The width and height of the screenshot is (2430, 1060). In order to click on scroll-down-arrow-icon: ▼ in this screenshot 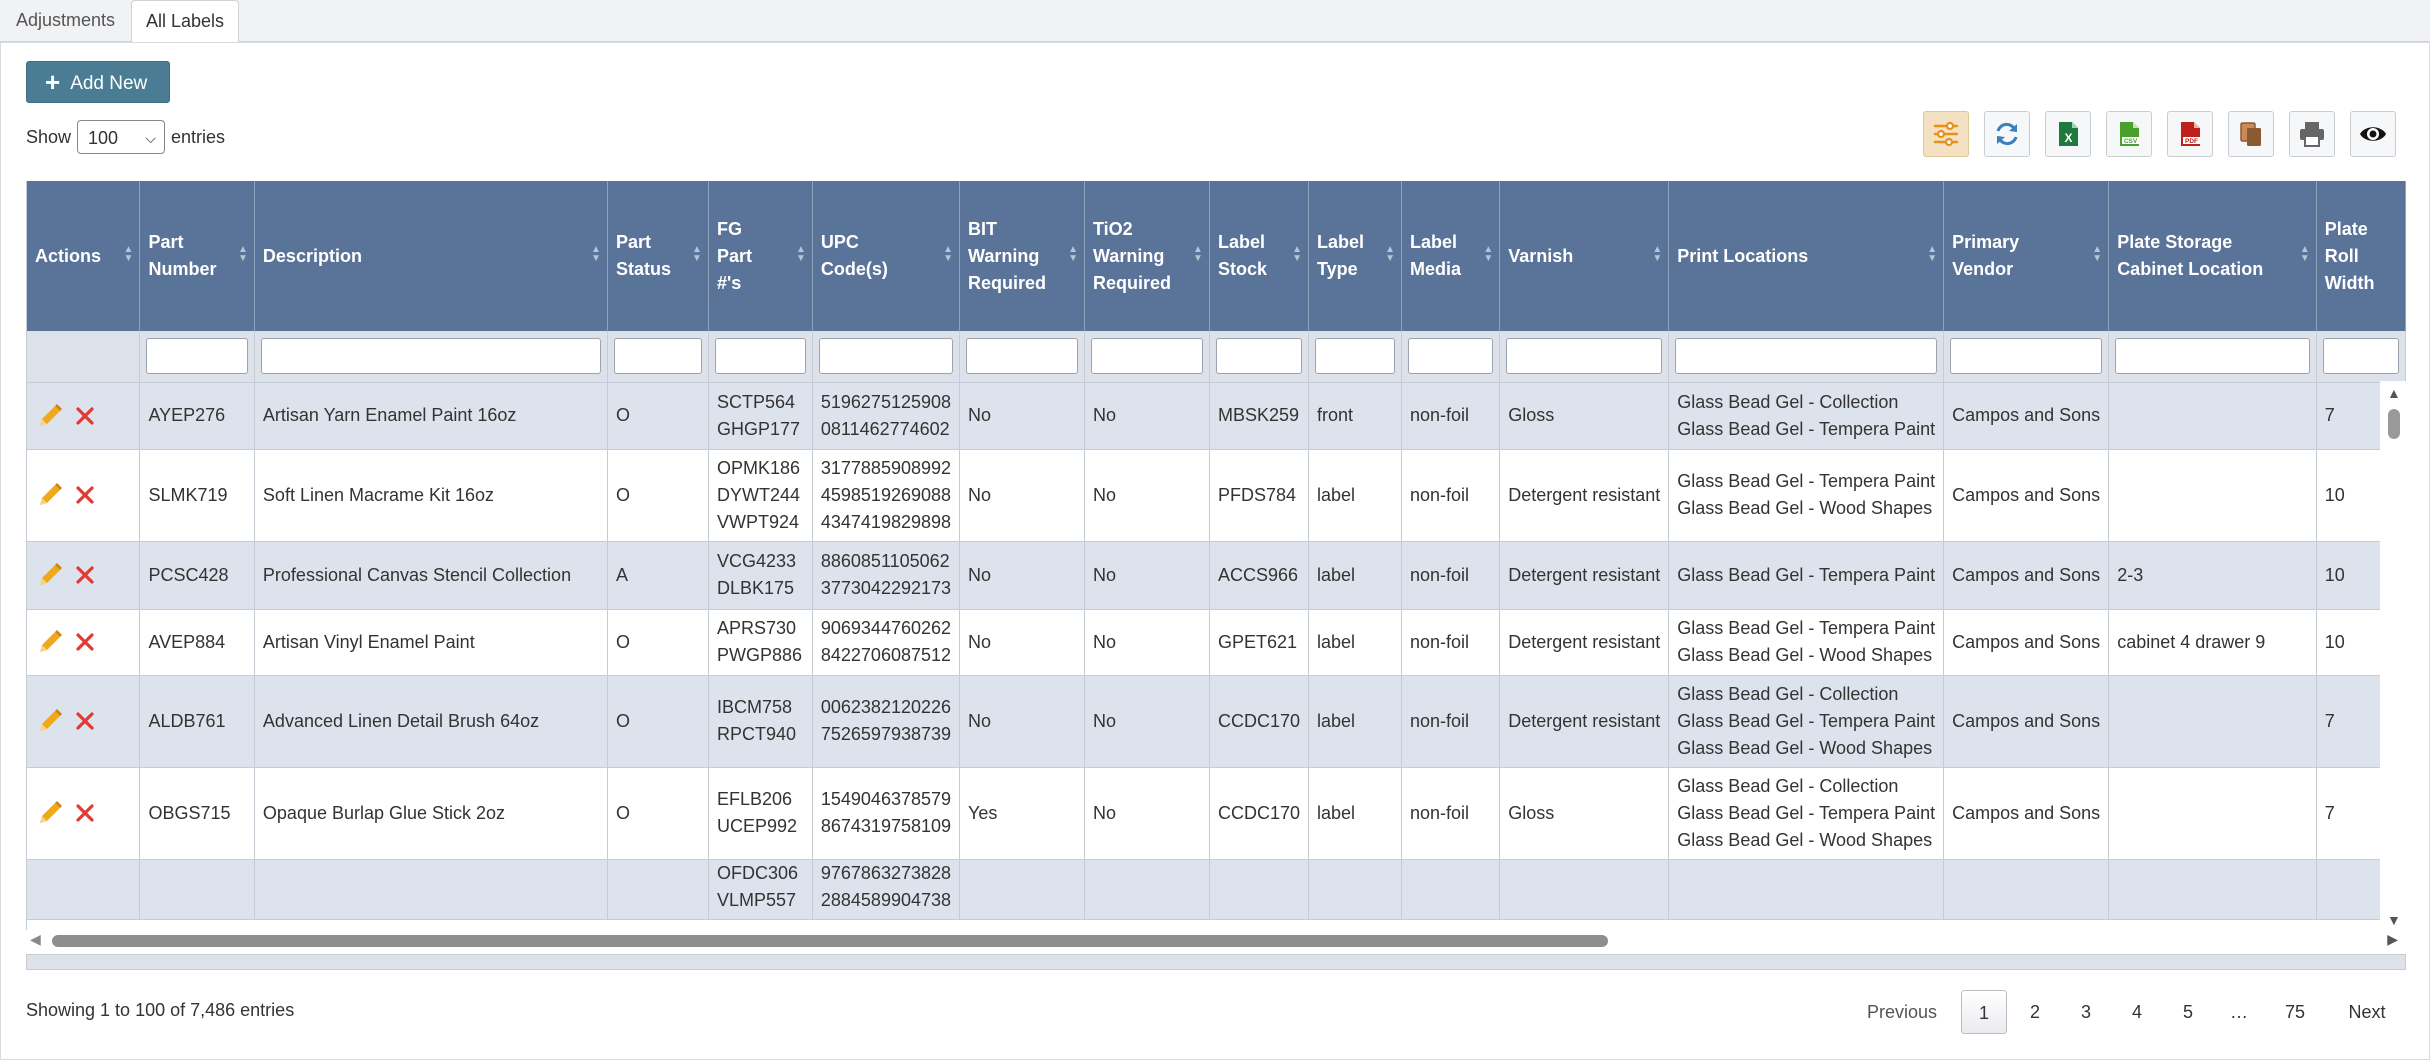, I will do `click(2394, 920)`.